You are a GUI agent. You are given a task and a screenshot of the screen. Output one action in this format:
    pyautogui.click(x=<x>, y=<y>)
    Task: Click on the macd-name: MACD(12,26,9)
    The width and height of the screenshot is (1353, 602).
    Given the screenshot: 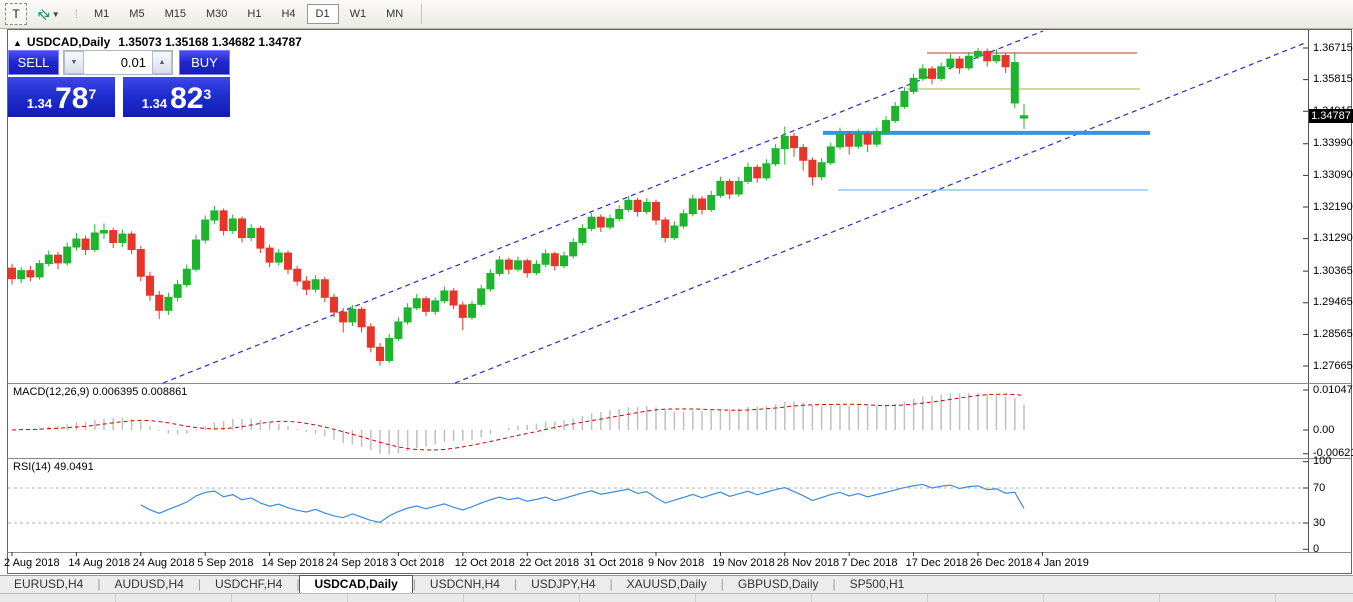 What is the action you would take?
    pyautogui.click(x=51, y=392)
    